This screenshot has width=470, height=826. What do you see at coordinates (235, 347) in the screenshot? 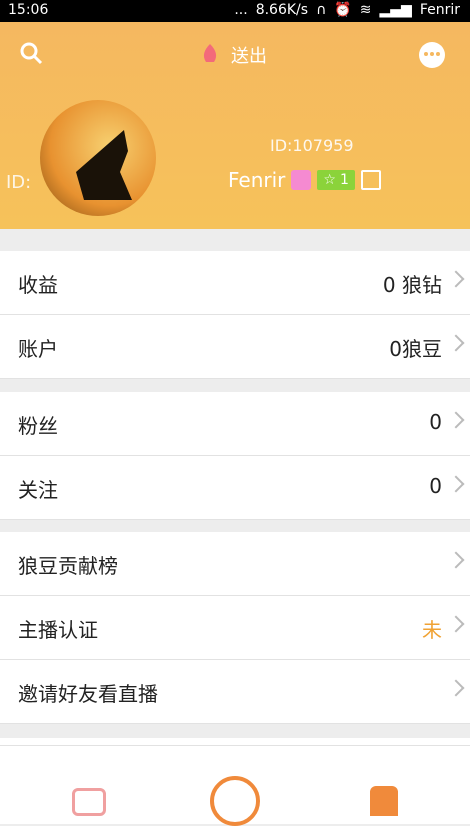
I see `menu-item-account: 账户 0狼豆` at bounding box center [235, 347].